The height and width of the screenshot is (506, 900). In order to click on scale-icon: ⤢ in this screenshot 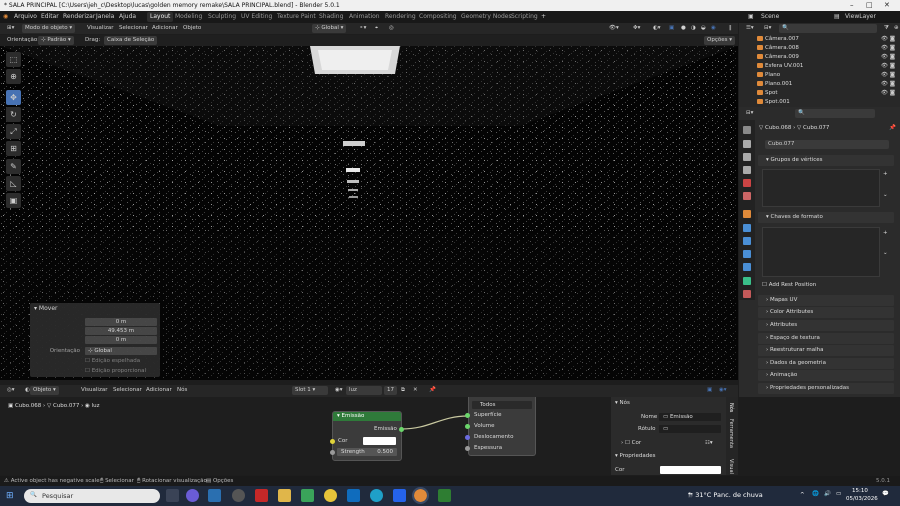, I will do `click(13, 131)`.